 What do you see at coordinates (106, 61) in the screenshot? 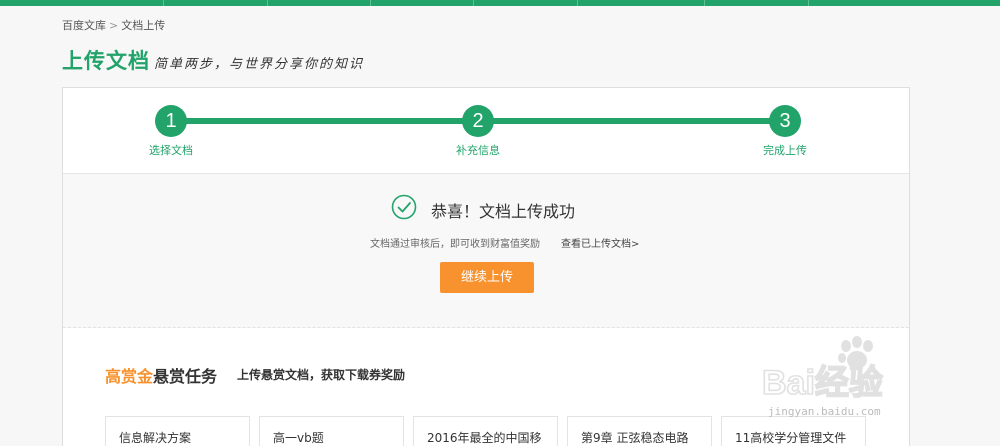
I see `page-title: 上传文档` at bounding box center [106, 61].